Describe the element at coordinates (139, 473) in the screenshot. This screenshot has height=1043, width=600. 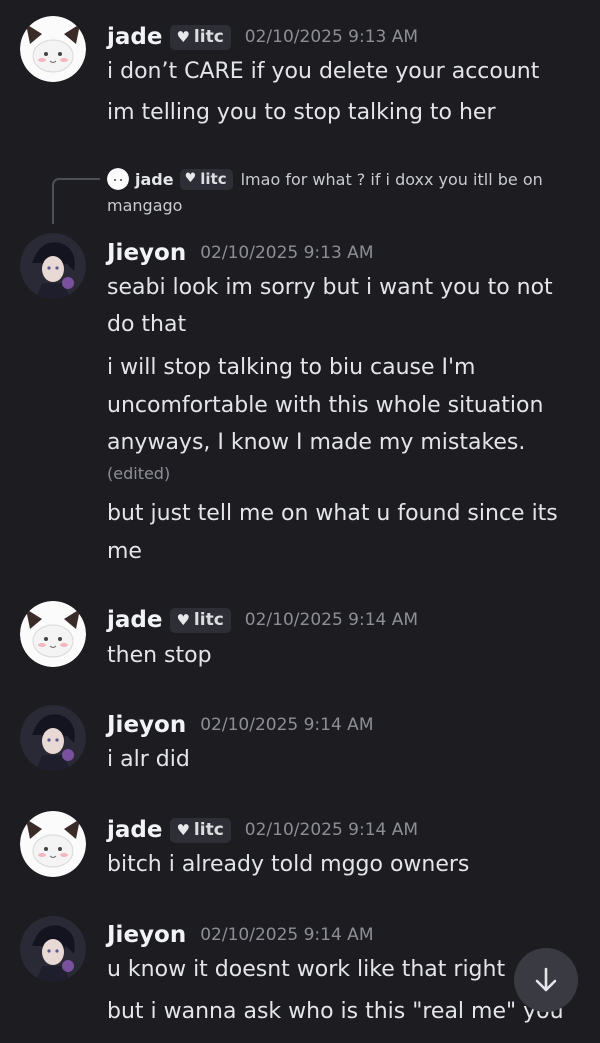
I see `edited-label: (edited)` at that location.